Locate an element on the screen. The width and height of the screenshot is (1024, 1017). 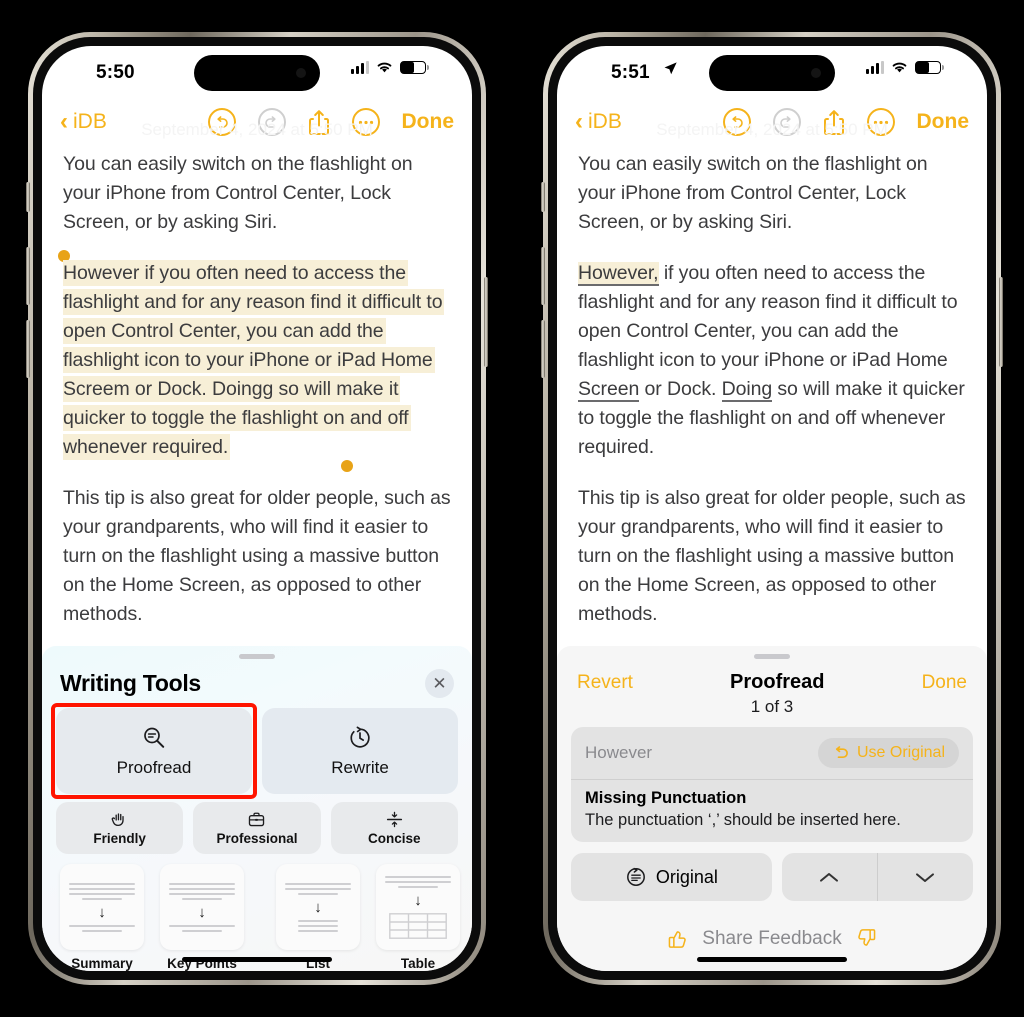
correction-screen: Screen is located at coordinates (608, 390).